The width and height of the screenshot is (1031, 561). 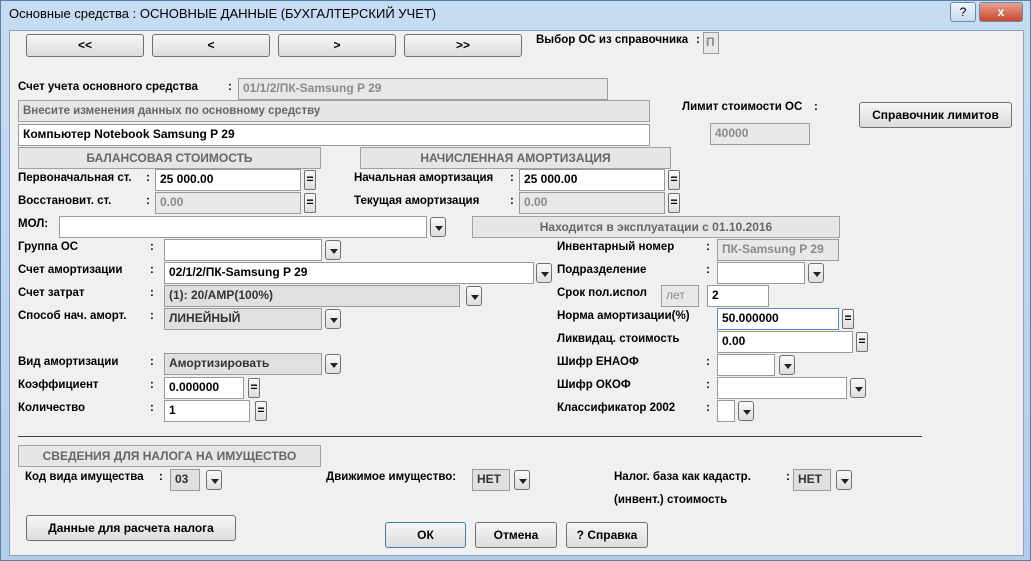 I want to click on enaof-field, so click(x=746, y=365).